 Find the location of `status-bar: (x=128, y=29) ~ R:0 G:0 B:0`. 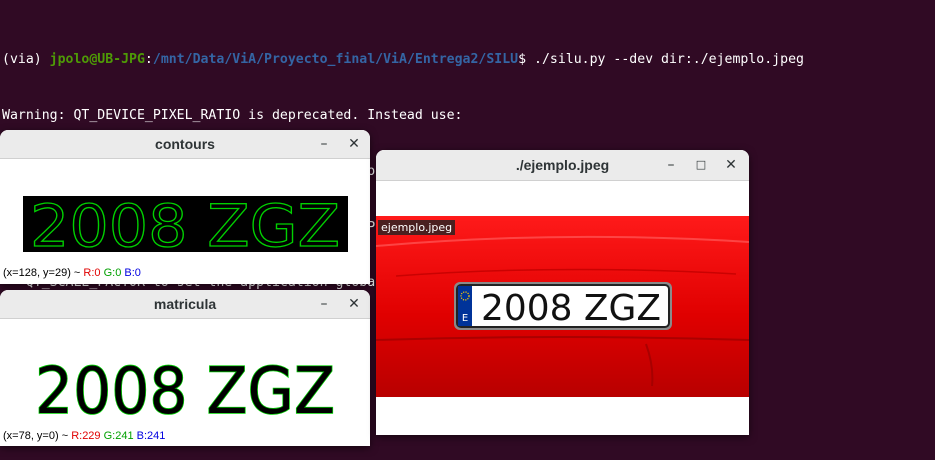

status-bar: (x=128, y=29) ~ R:0 G:0 B:0 is located at coordinates (72, 273).